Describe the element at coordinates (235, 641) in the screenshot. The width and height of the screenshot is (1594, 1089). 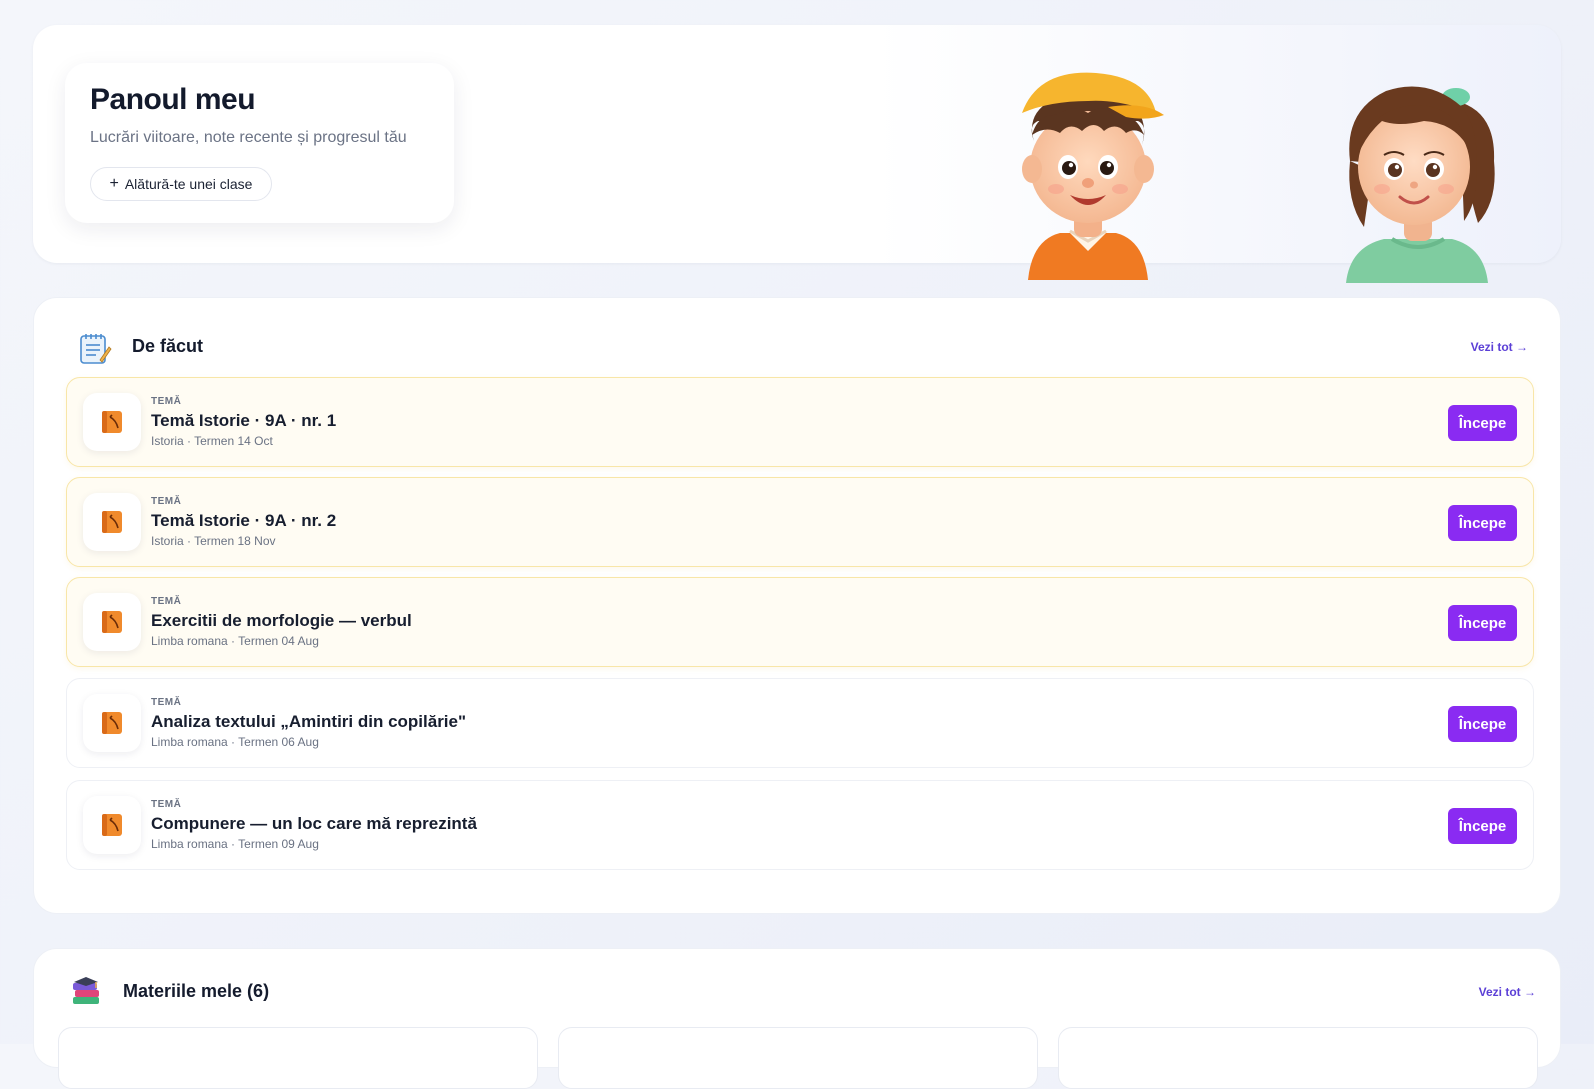
I see `task-meta: Limba romana · Termen 04 Aug` at that location.